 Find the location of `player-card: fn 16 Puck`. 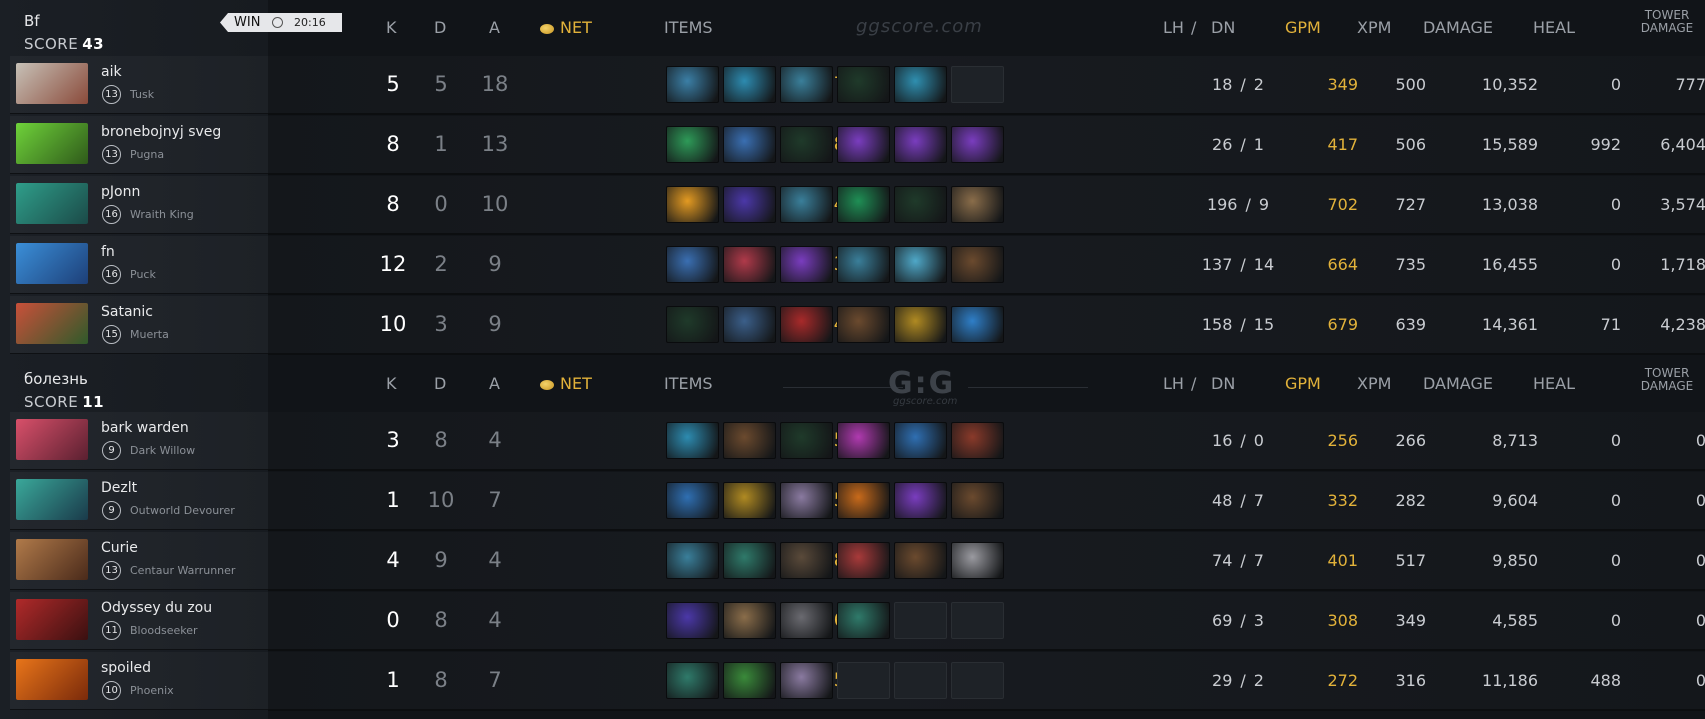

player-card: fn 16 Puck is located at coordinates (139, 265).